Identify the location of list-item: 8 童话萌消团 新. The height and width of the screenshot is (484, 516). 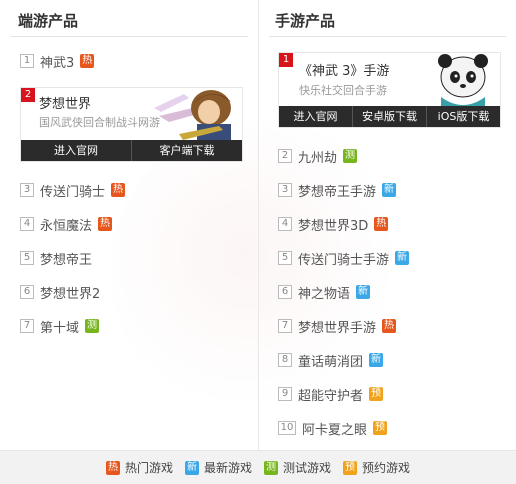
(331, 360).